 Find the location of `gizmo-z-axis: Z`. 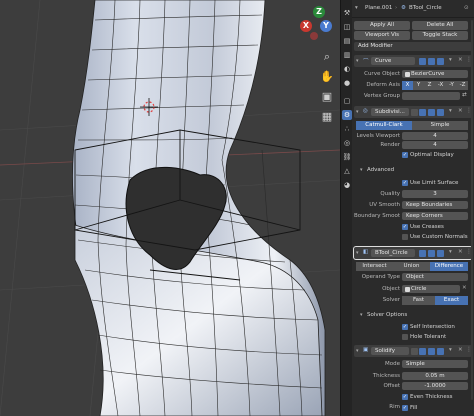

gizmo-z-axis: Z is located at coordinates (319, 12).